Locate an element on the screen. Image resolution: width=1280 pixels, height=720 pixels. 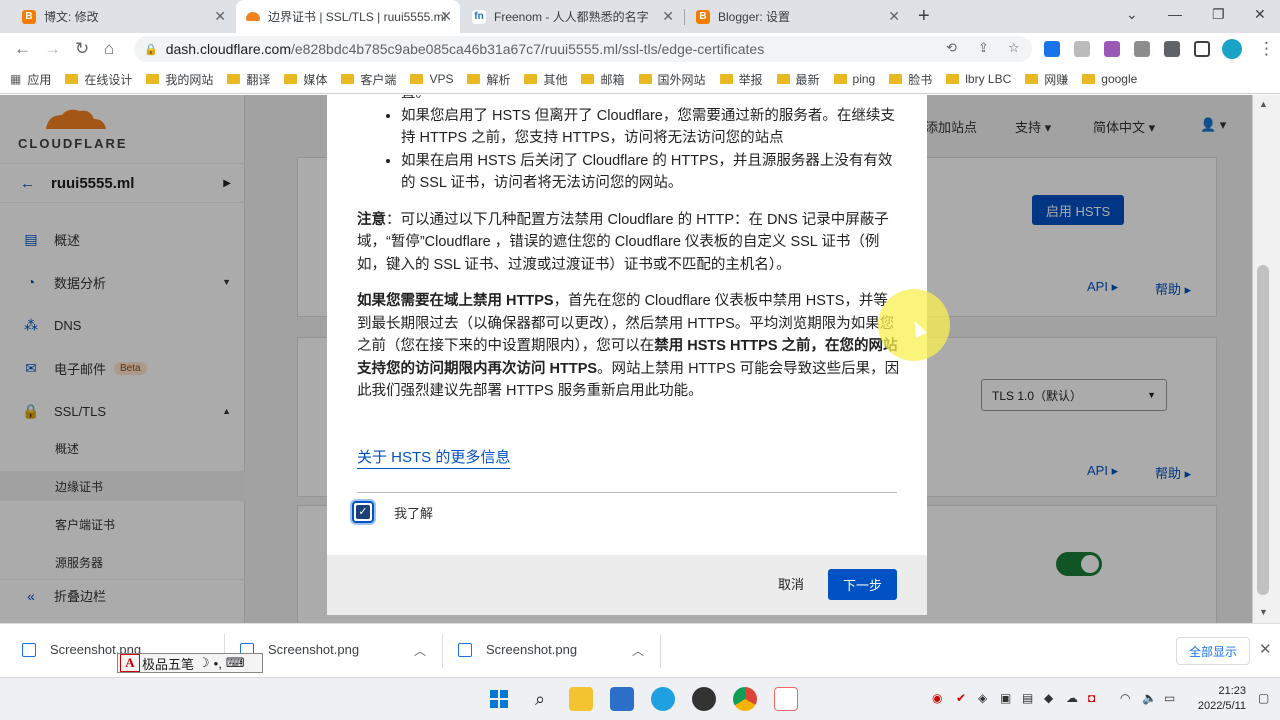
new-tab-button: + is located at coordinates (924, 16).